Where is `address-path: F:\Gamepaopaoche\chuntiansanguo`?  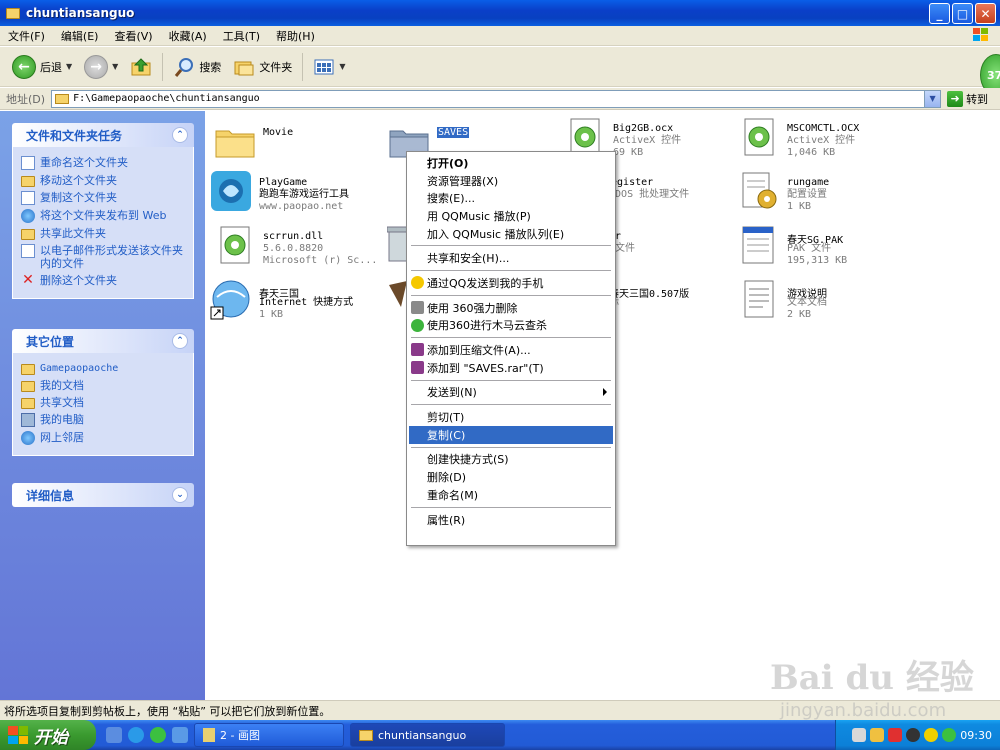
address-path: F:\Gamepaopaoche\chuntiansanguo is located at coordinates (166, 98).